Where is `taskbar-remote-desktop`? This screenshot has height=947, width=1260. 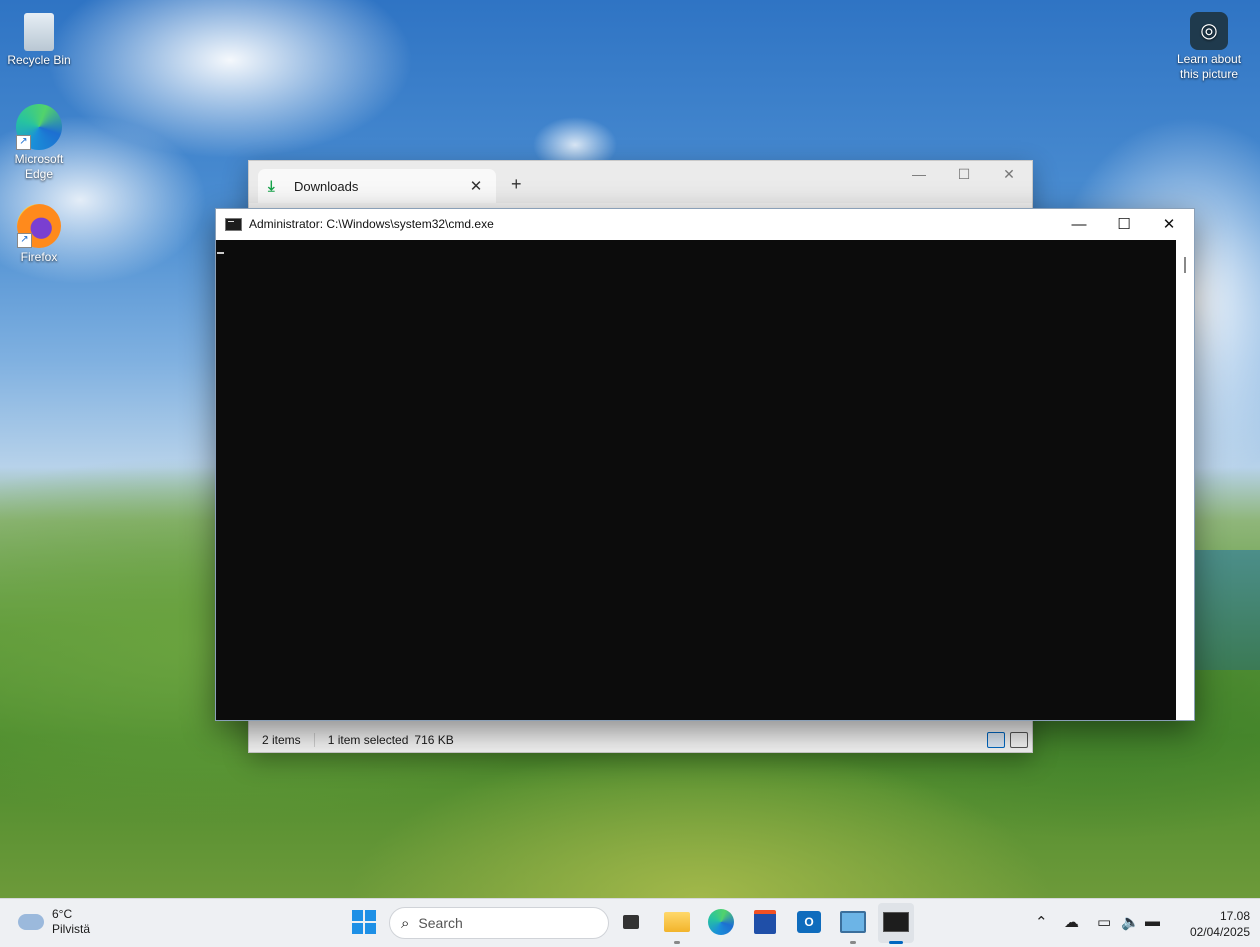 taskbar-remote-desktop is located at coordinates (853, 922).